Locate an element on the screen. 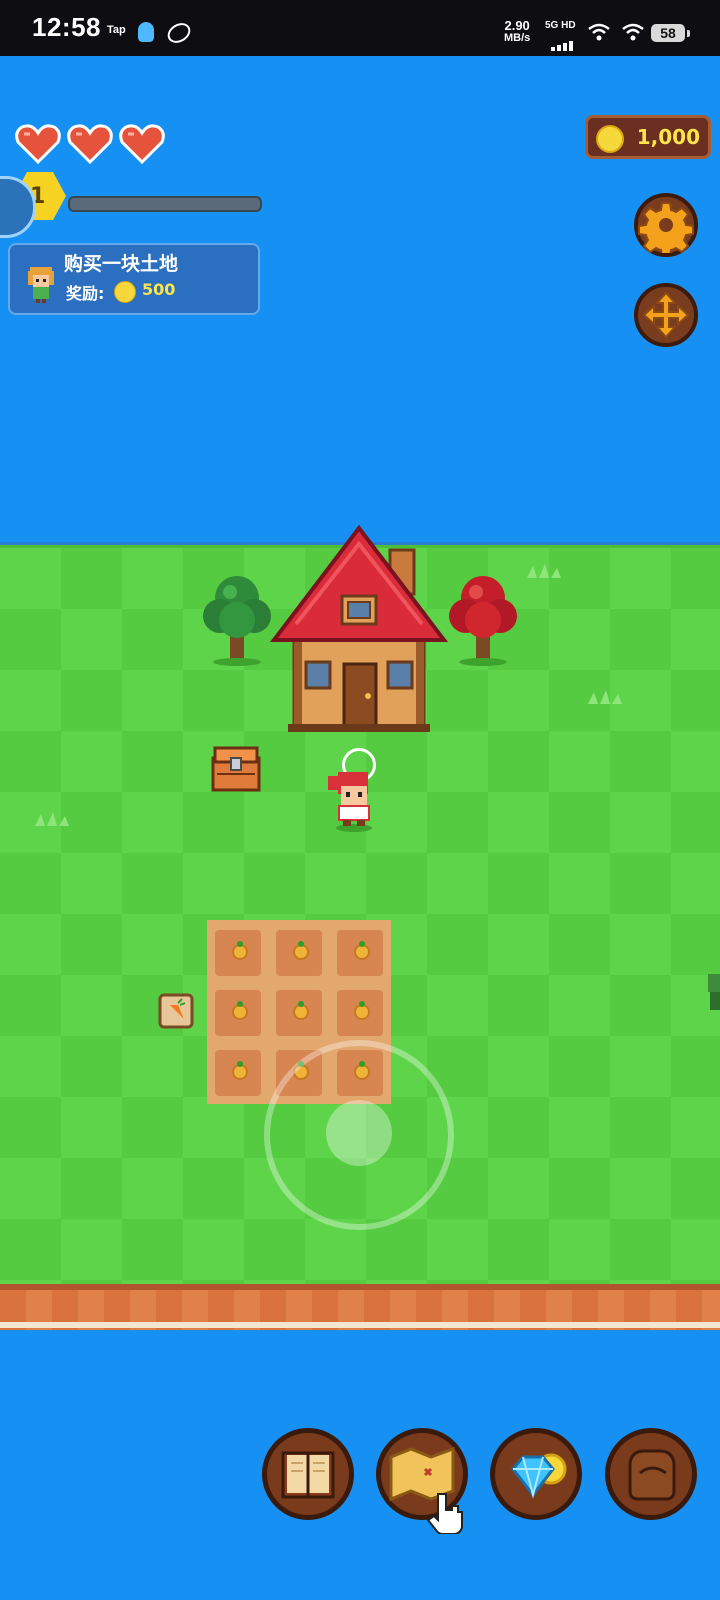 This screenshot has height=1600, width=720. clock: 12:58 is located at coordinates (66, 27).